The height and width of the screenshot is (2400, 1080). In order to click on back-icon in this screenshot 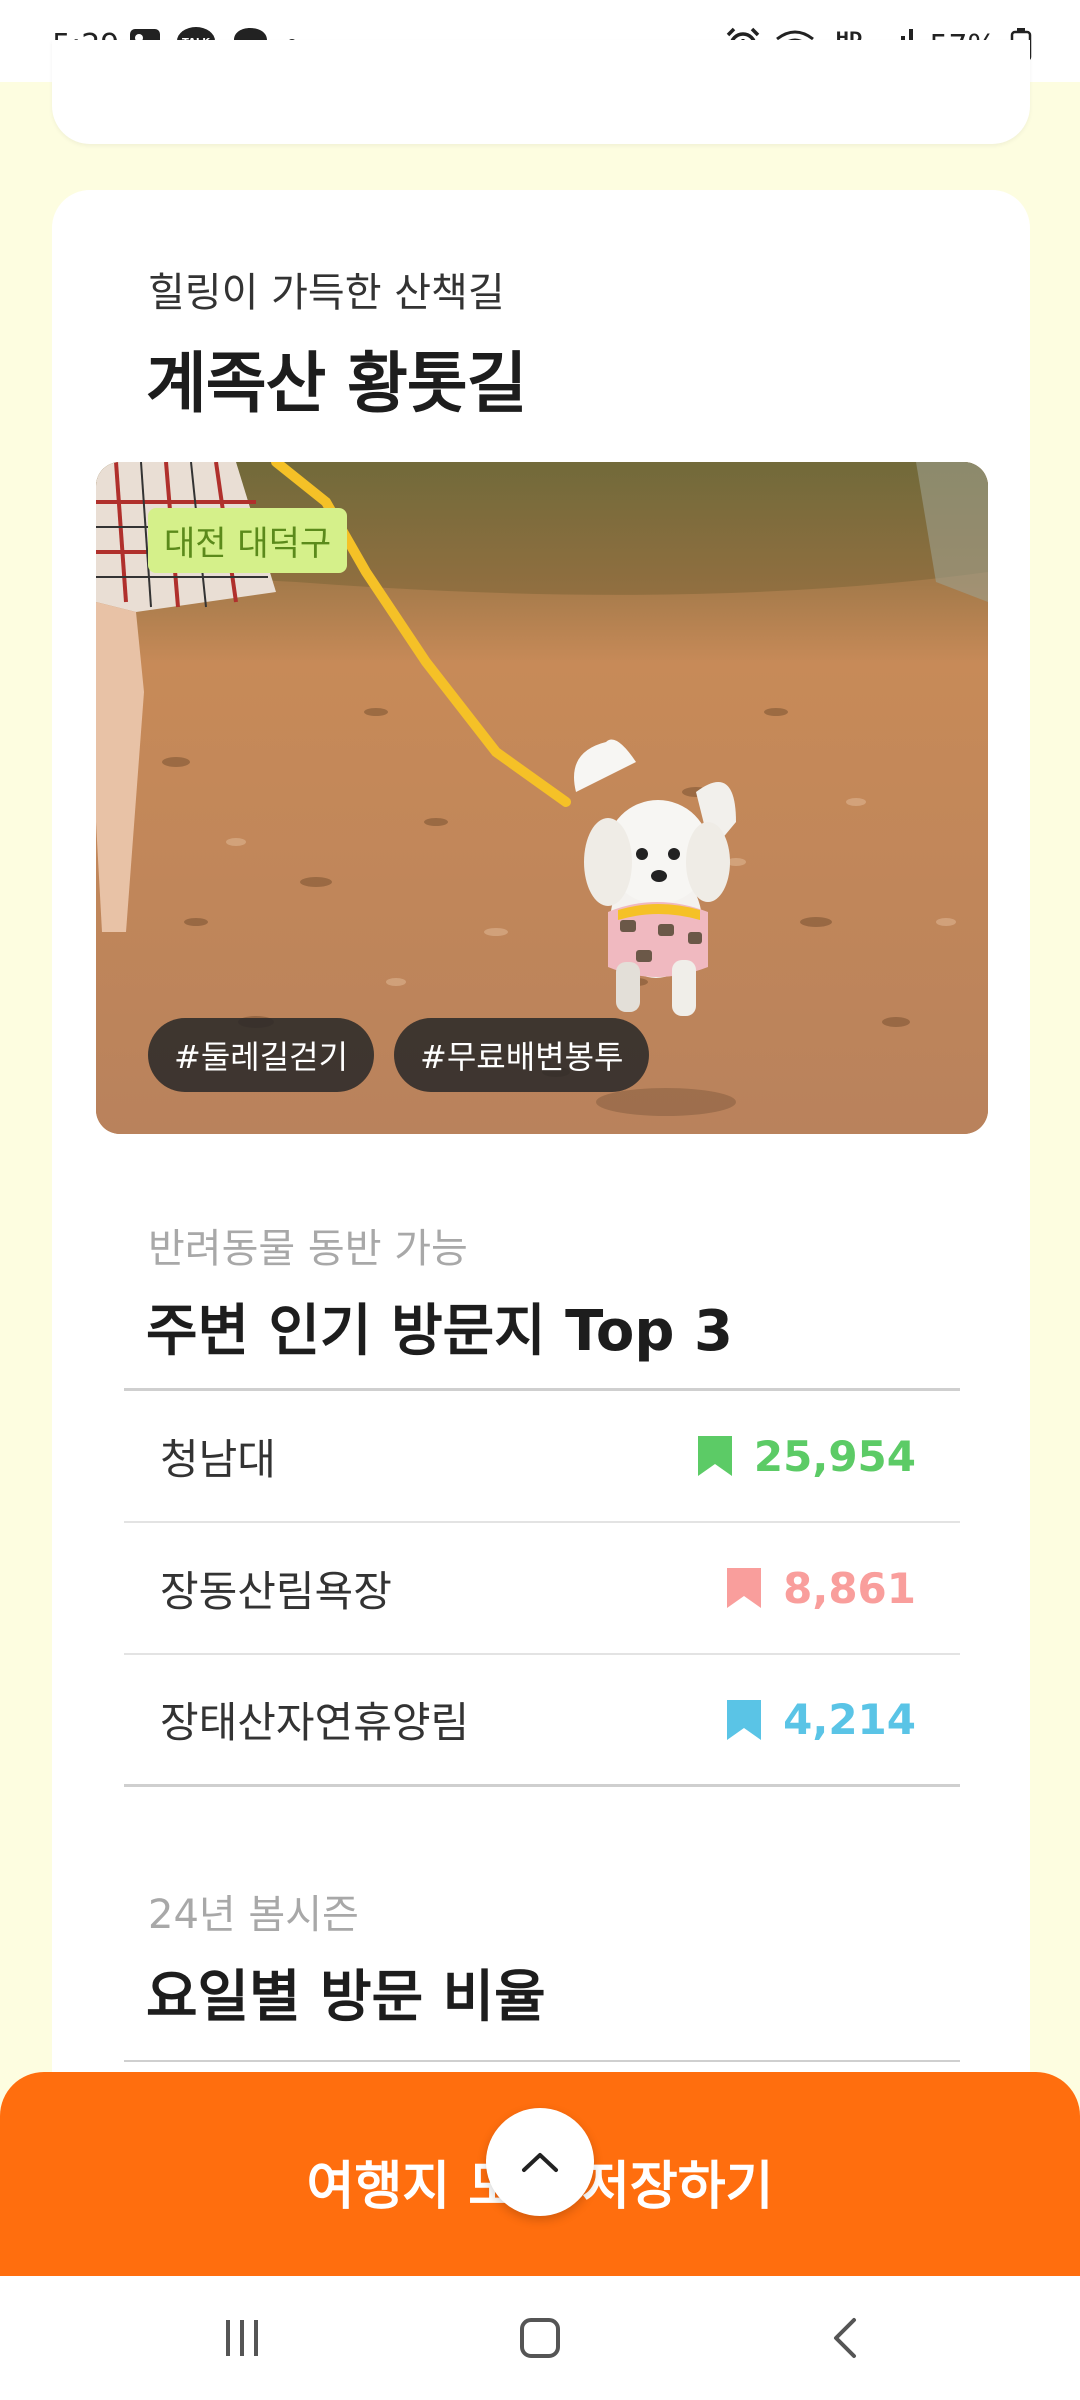, I will do `click(845, 2338)`.